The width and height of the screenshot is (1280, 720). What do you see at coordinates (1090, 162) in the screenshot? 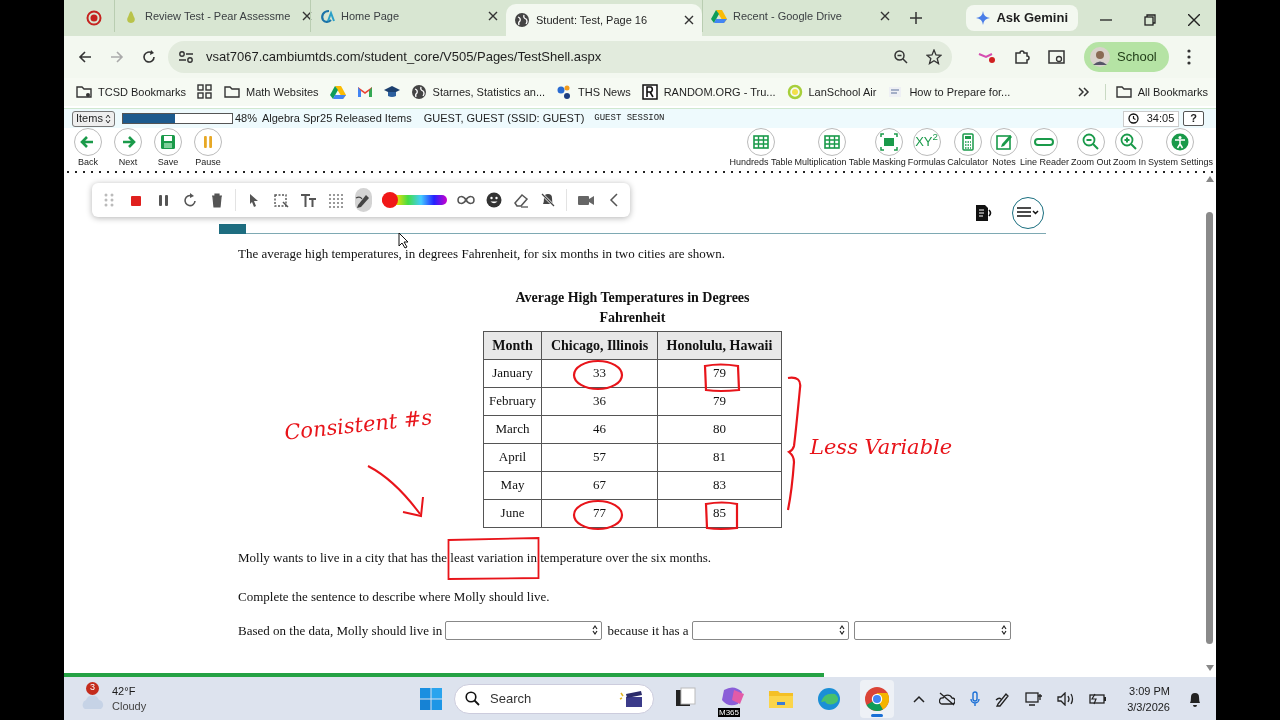
I see `tool-label: Zoom Out` at bounding box center [1090, 162].